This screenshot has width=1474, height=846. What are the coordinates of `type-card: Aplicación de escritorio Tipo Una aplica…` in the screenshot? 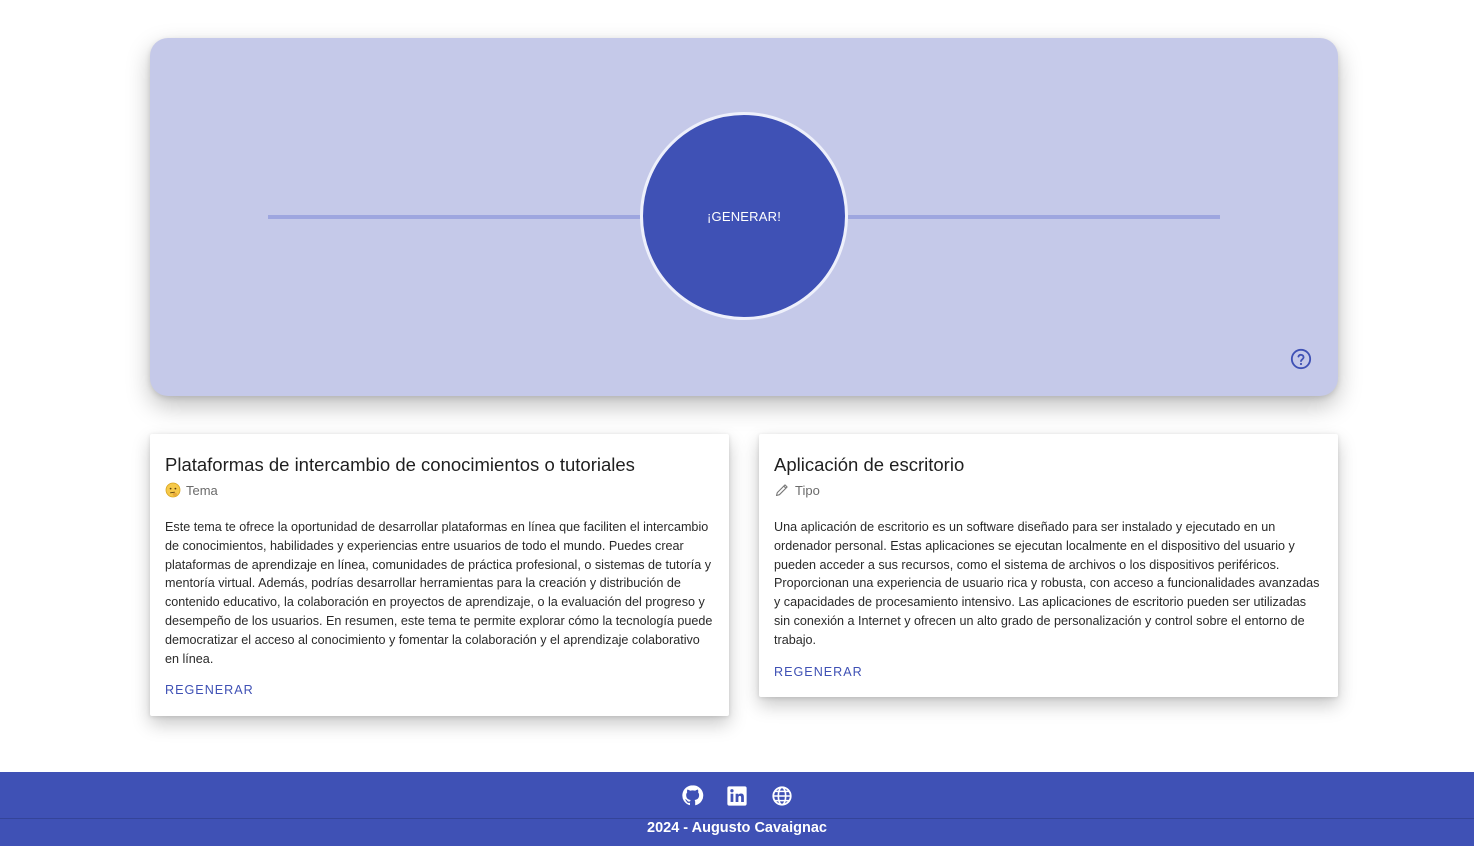 It's located at (1048, 565).